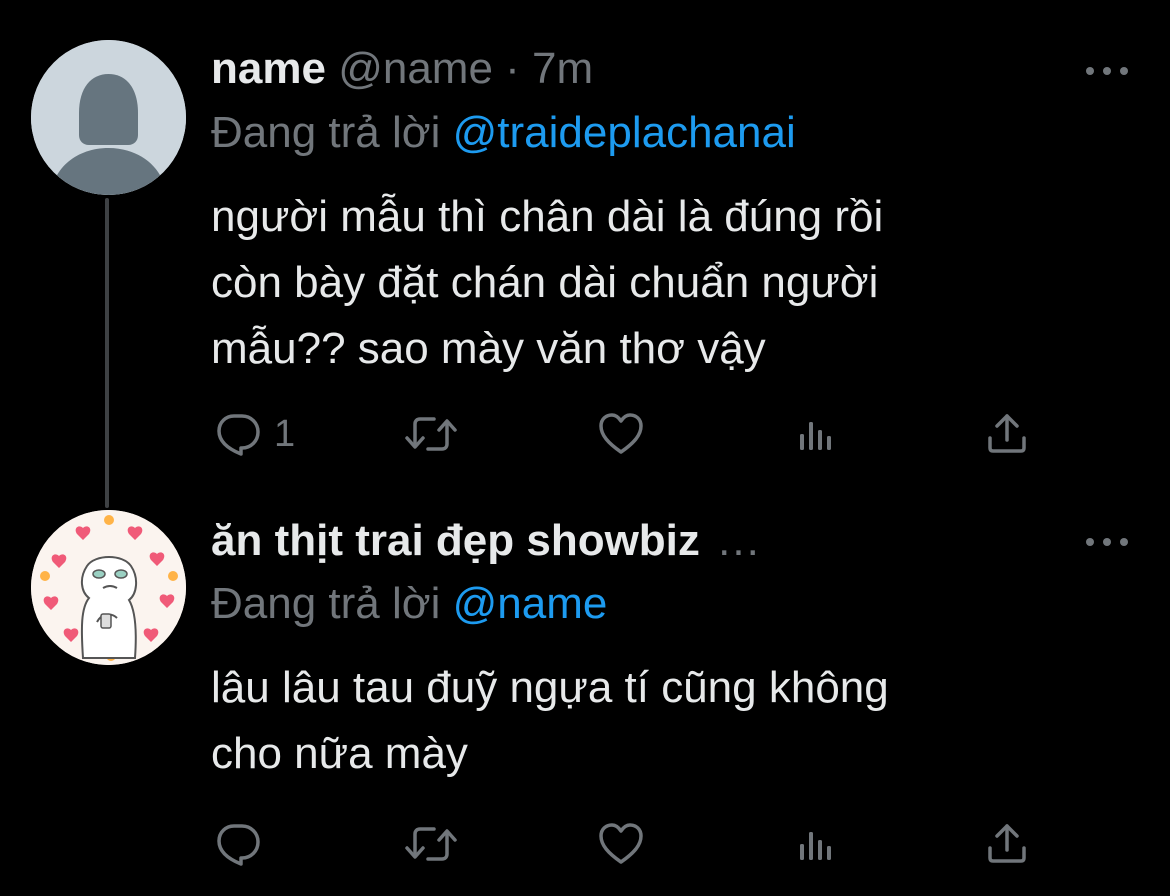 The width and height of the screenshot is (1170, 896). What do you see at coordinates (585, 434) in the screenshot?
I see `action-bar: 1` at bounding box center [585, 434].